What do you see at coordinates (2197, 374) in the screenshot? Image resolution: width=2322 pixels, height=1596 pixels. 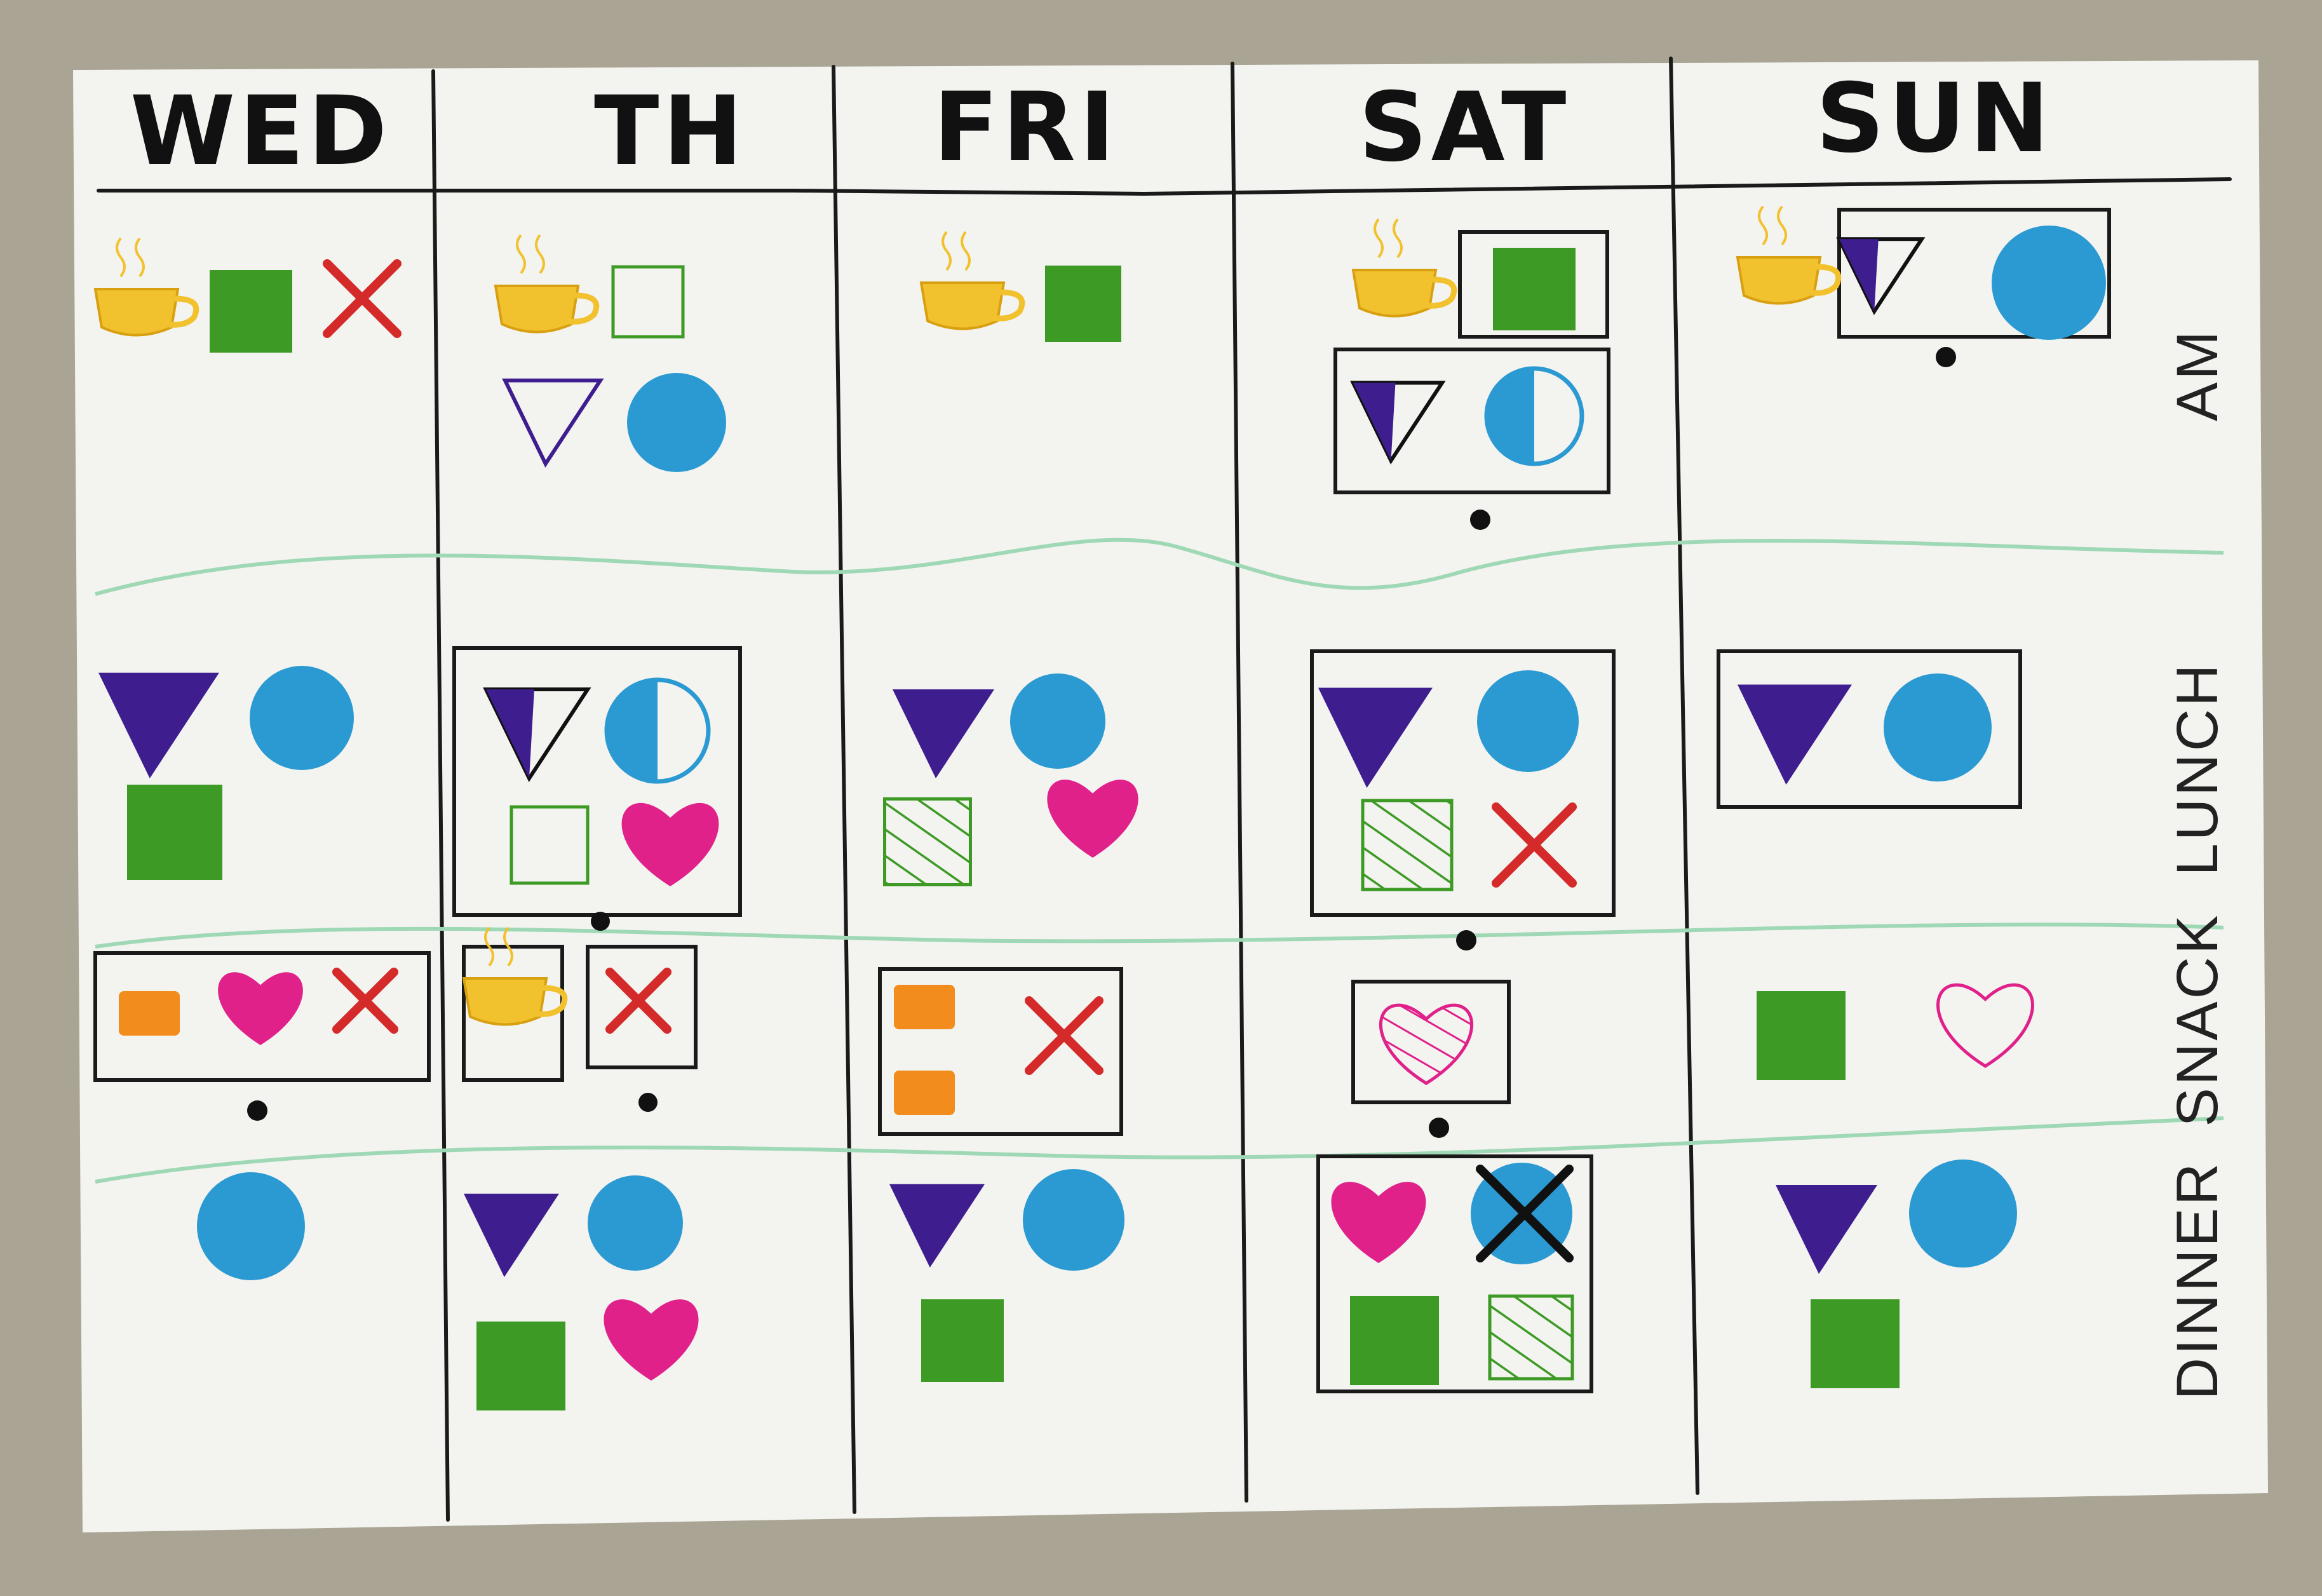 I see `meal-label-am: AM` at bounding box center [2197, 374].